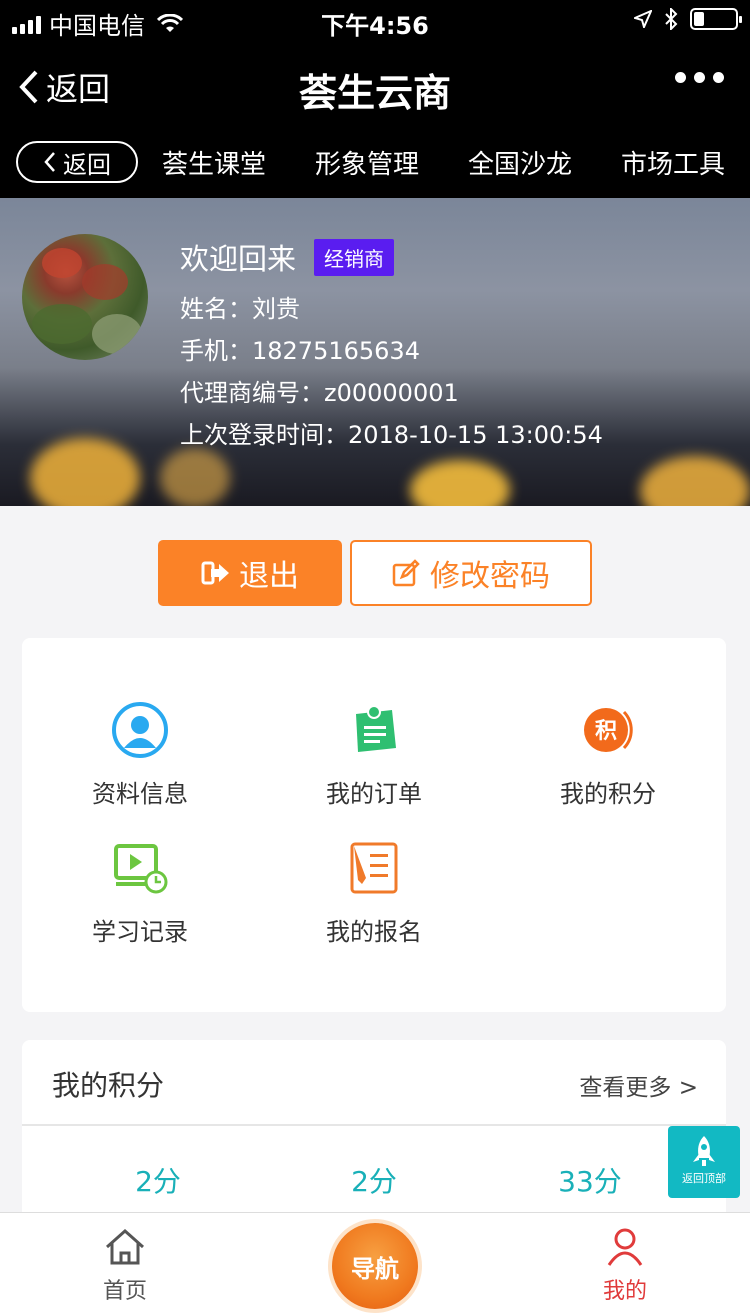 The width and height of the screenshot is (750, 1314). Describe the element at coordinates (240, 309) in the screenshot. I see `name-line: 姓名：刘贵` at that location.